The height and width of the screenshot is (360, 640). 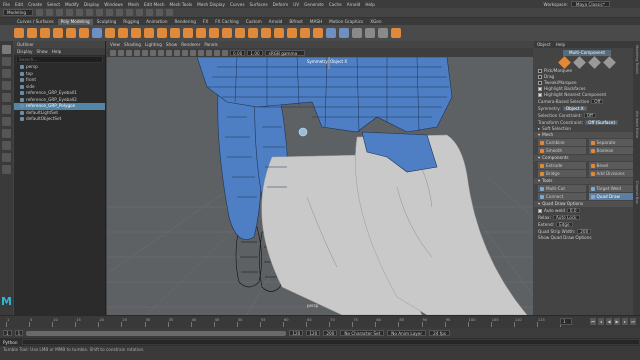 I want to click on vp-menu-renderer: Renderer, so click(x=190, y=44).